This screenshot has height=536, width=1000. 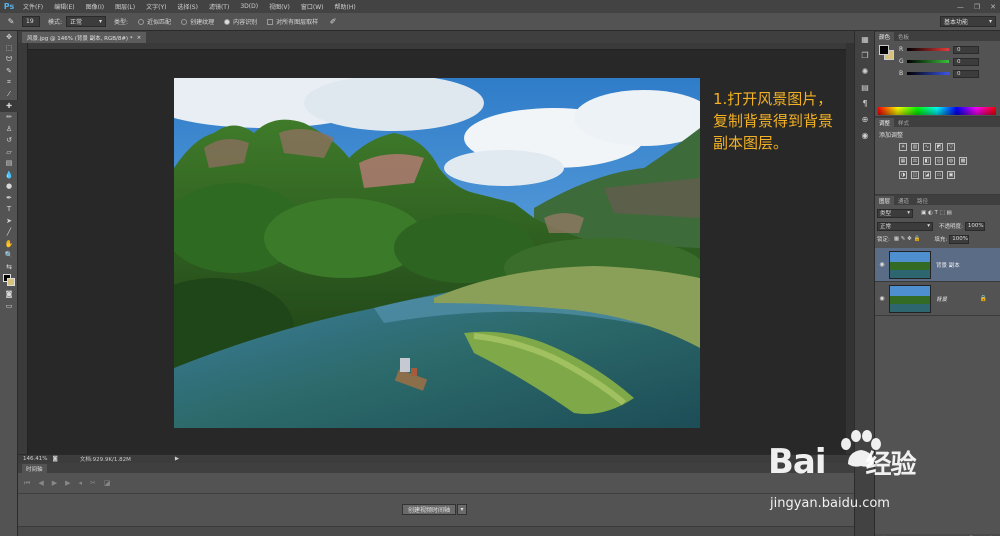 I want to click on gradient-tool-icon: ▤, so click(x=9, y=164).